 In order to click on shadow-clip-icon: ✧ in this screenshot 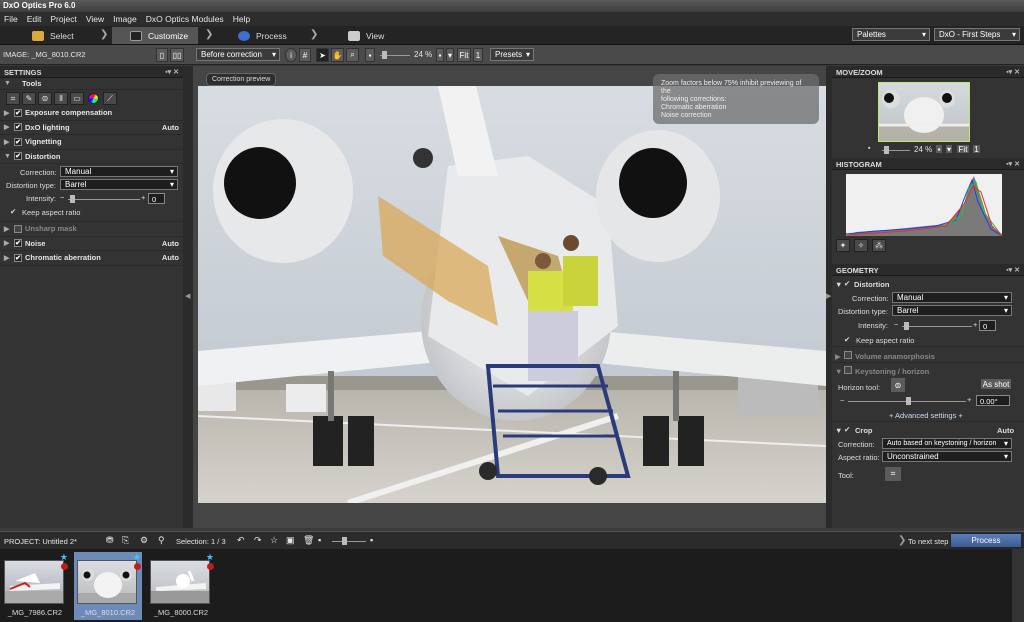, I will do `click(861, 245)`.